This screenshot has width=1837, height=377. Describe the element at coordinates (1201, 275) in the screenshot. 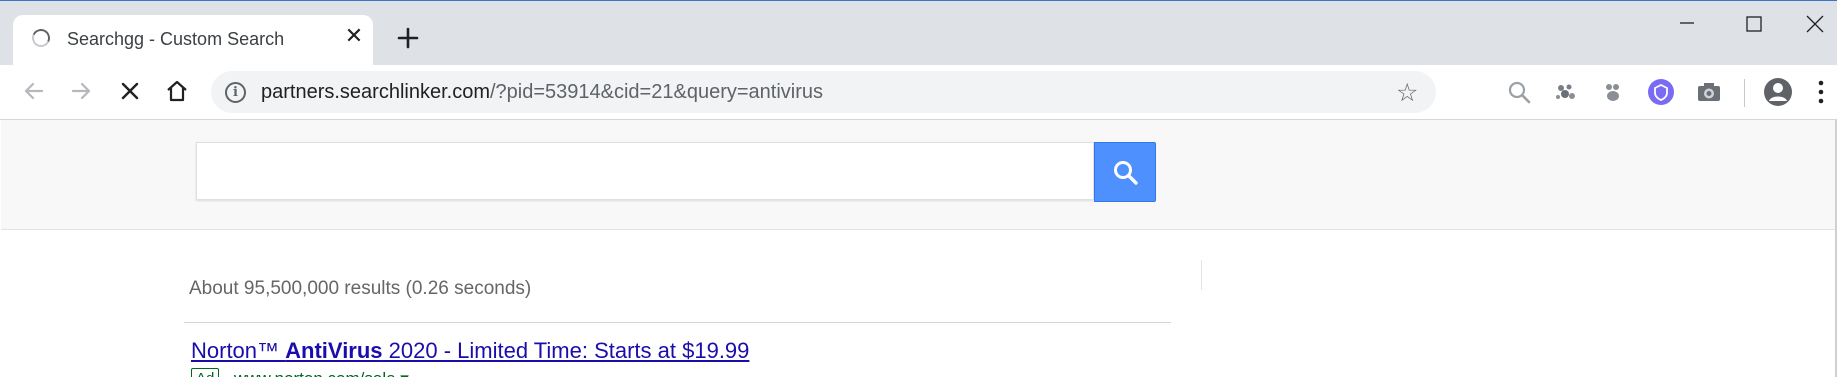

I see `results-column-divider` at that location.